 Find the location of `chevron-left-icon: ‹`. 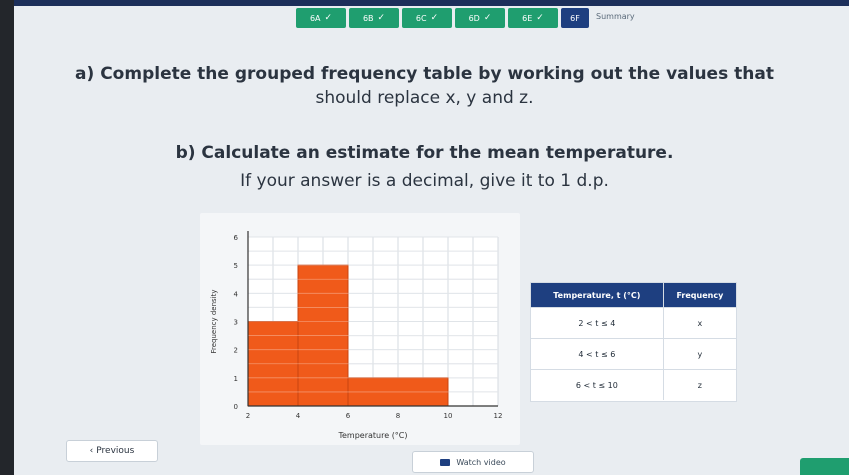

chevron-left-icon: ‹ is located at coordinates (91, 451).